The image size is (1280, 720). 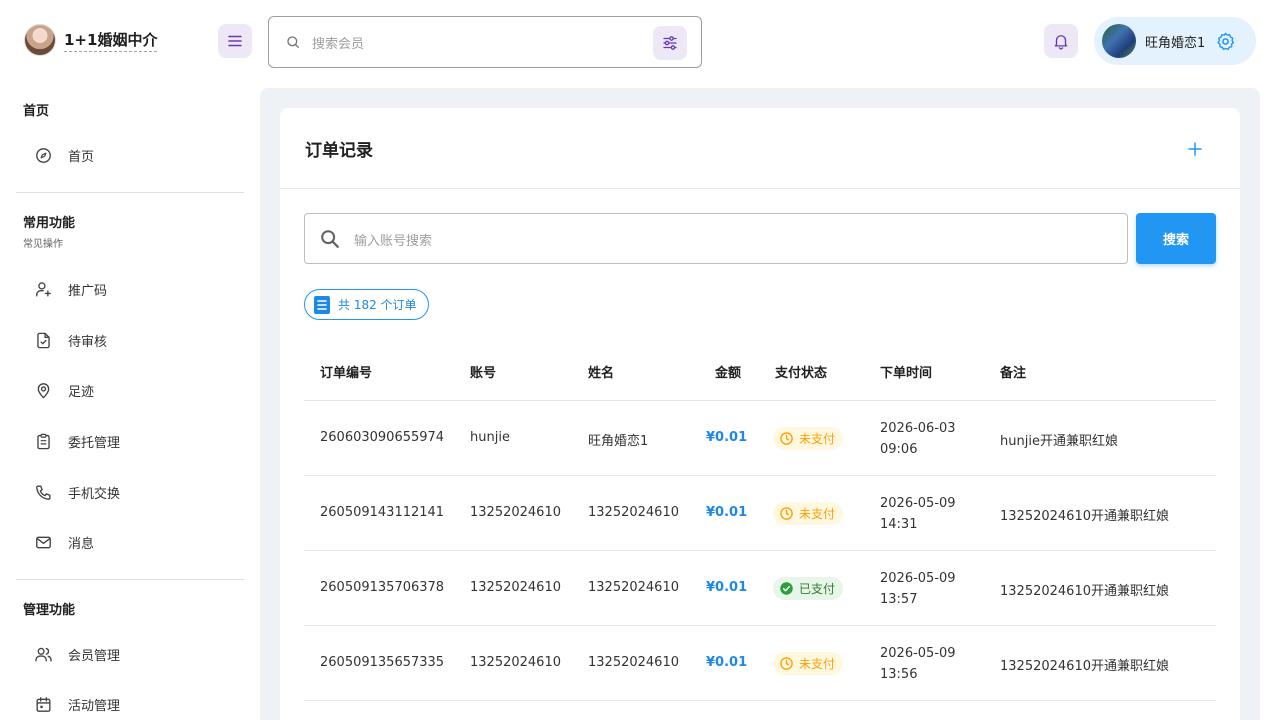 I want to click on sidebar-section-common-title: 常用功能, so click(x=49, y=223).